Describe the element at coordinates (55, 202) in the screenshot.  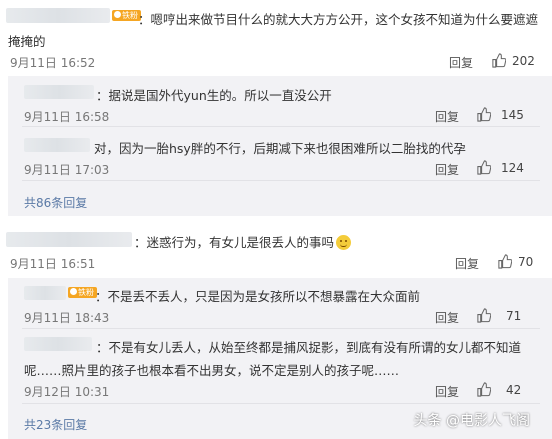
I see `more-replies-link: 共86条回复` at that location.